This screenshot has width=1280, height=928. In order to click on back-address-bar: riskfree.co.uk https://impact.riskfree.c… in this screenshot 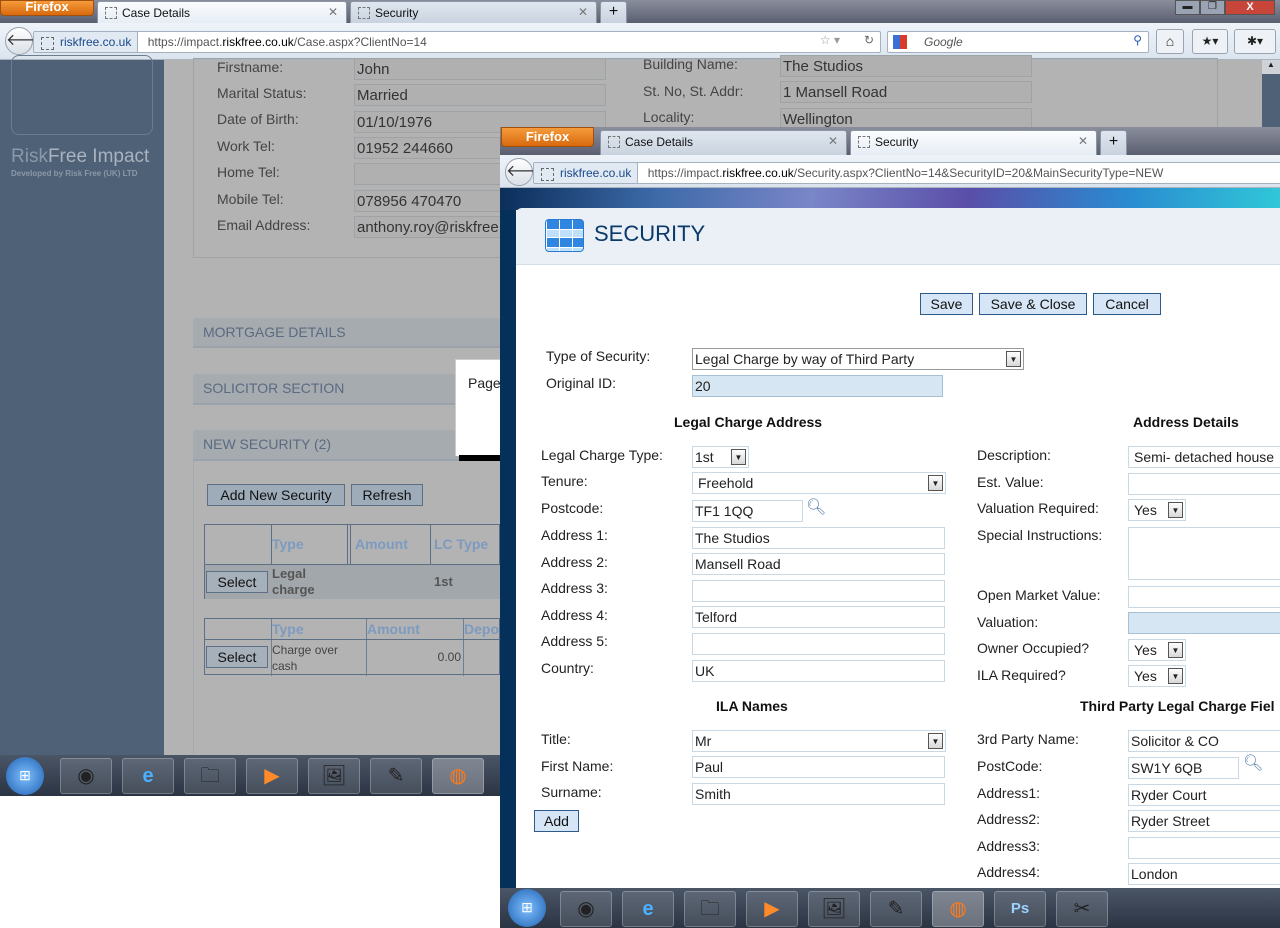, I will do `click(457, 42)`.